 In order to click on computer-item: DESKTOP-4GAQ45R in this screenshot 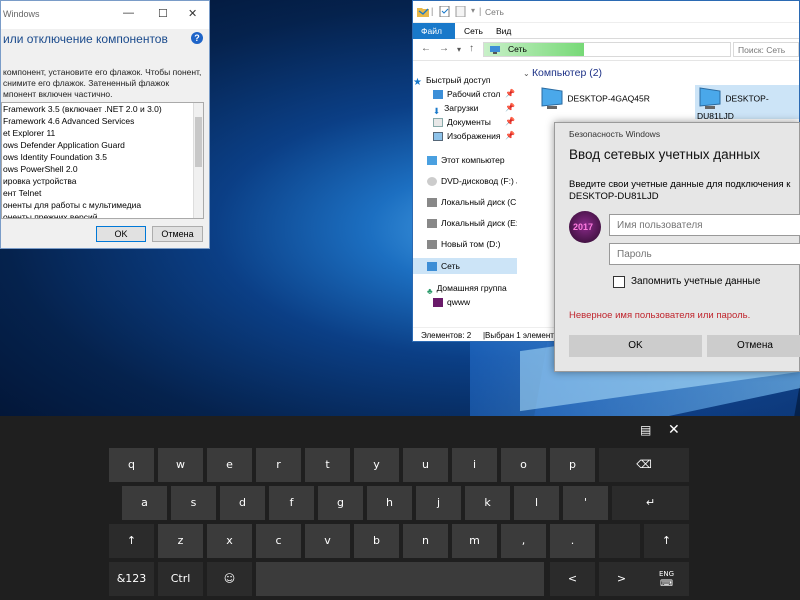, I will do `click(594, 102)`.